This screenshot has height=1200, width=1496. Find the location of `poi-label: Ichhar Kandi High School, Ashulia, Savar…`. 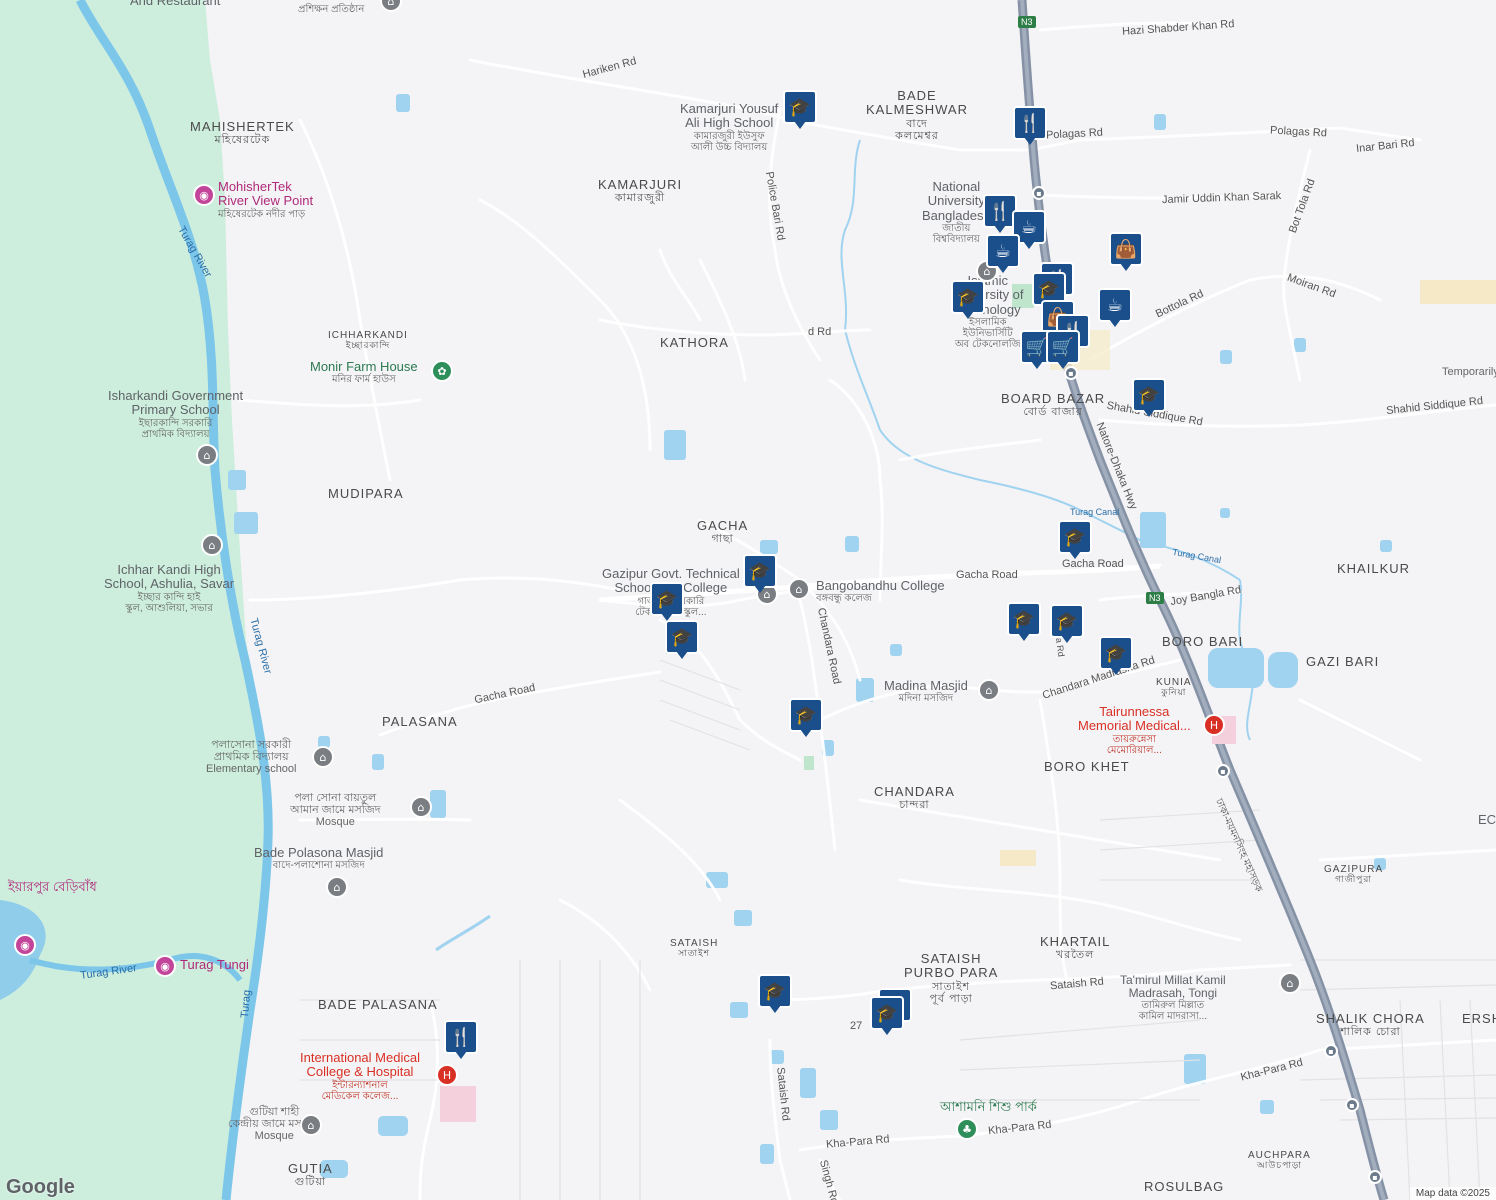

poi-label: Ichhar Kandi High School, Ashulia, Savar… is located at coordinates (169, 587).